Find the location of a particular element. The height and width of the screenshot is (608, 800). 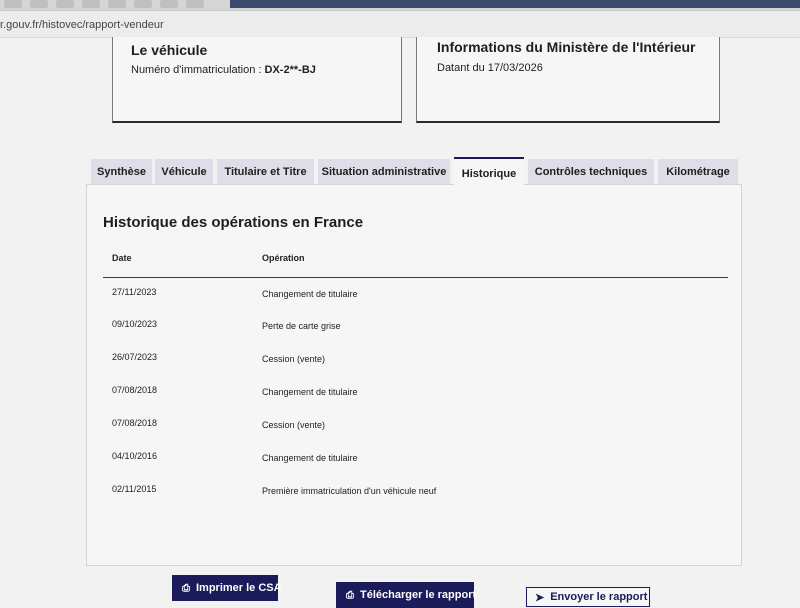

print-csa-button: ⎙ Imprimer le CSA is located at coordinates (227, 588).